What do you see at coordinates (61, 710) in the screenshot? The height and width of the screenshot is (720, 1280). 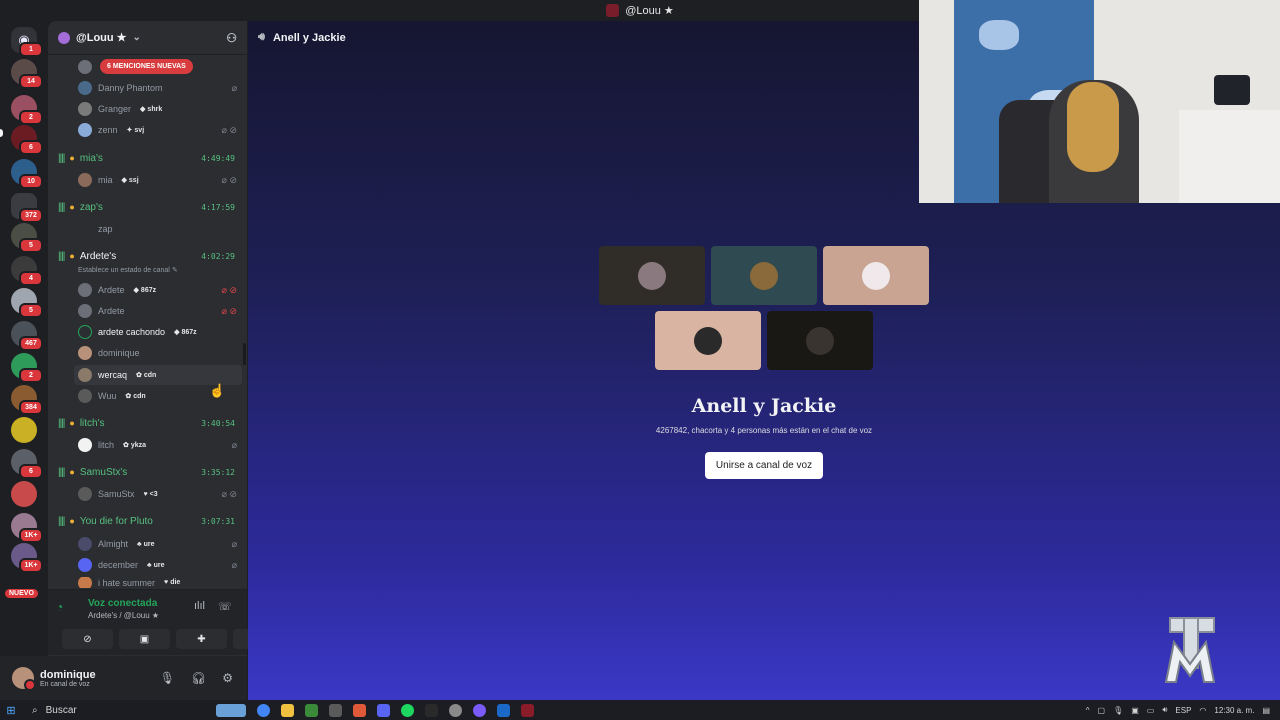 I see `search-placeholder: Buscar` at bounding box center [61, 710].